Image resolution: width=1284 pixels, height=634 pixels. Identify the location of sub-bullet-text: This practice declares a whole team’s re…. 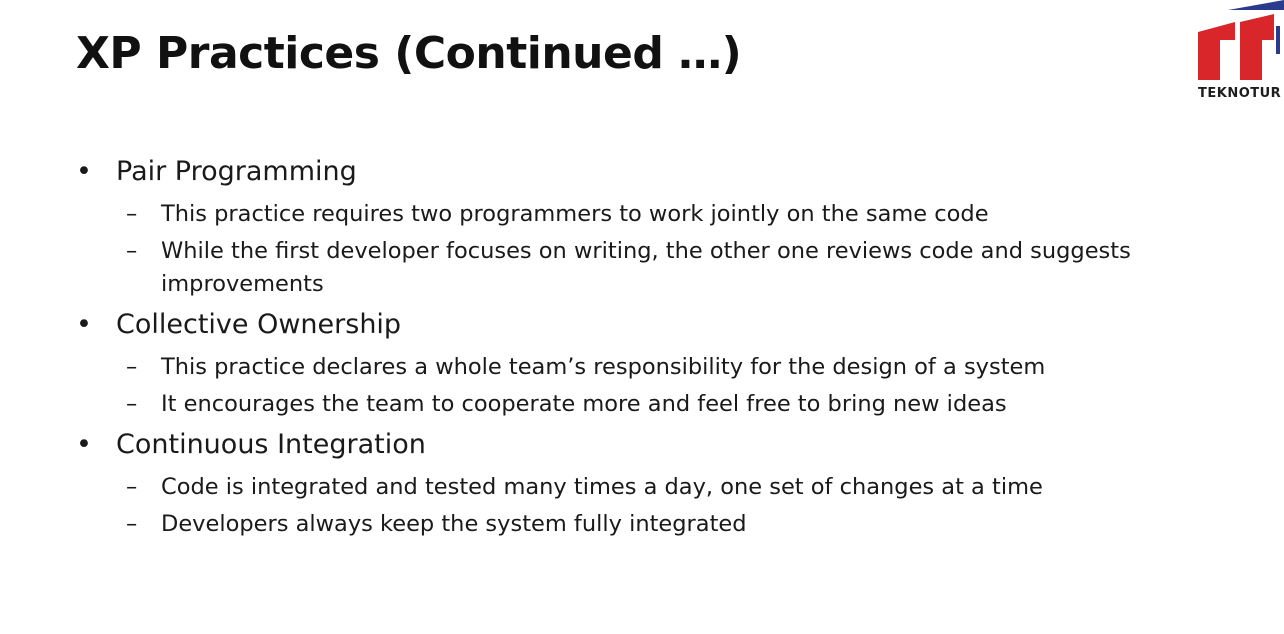
(603, 367).